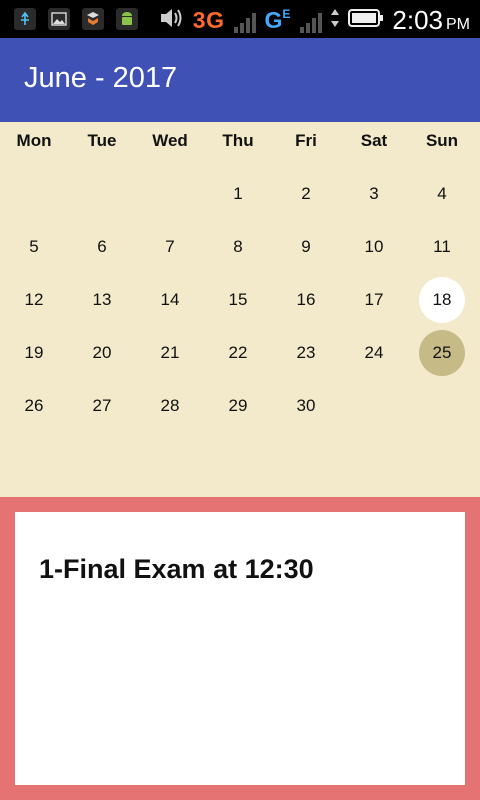 Image resolution: width=480 pixels, height=800 pixels. I want to click on network-type-g: G E, so click(277, 20).